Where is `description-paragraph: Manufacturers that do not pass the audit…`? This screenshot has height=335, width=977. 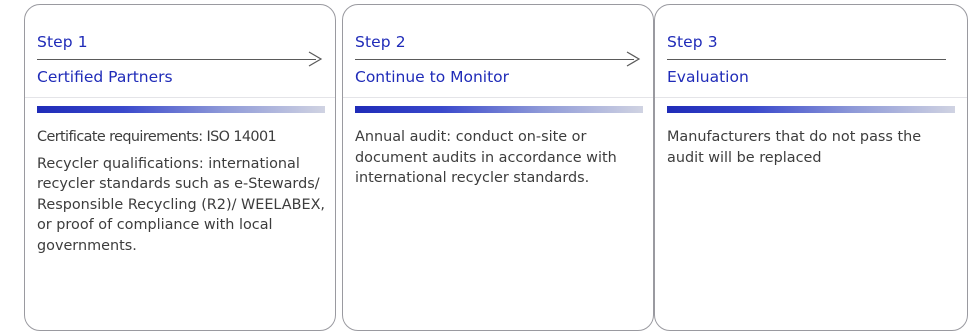
description-paragraph: Manufacturers that do not pass the audit… is located at coordinates (794, 147).